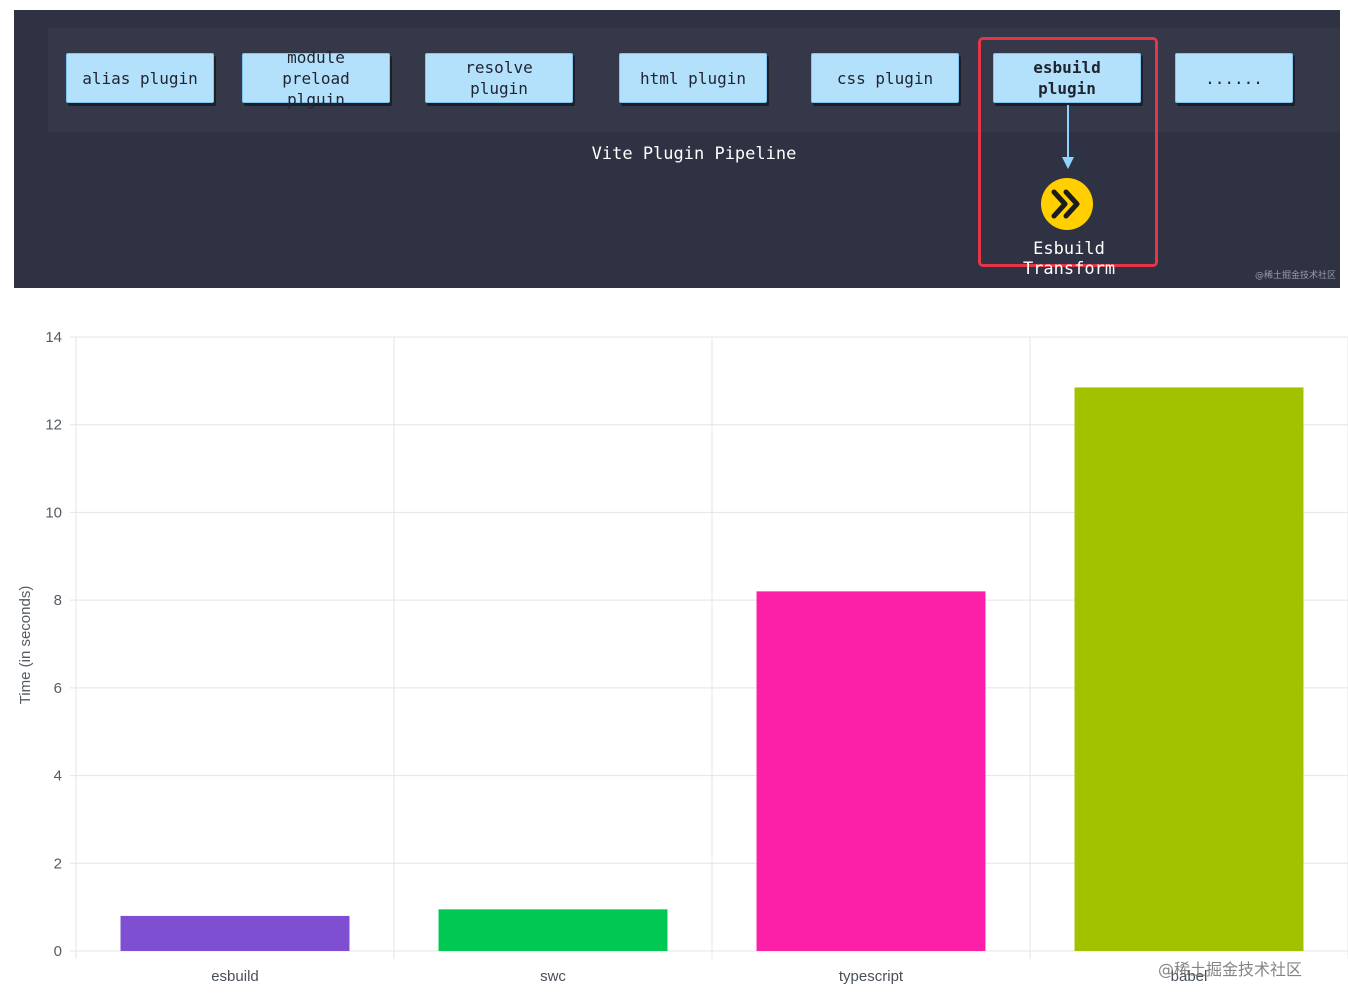 Image resolution: width=1348 pixels, height=1003 pixels. What do you see at coordinates (25, 645) in the screenshot?
I see `y-axis-title: Time (in seconds)` at bounding box center [25, 645].